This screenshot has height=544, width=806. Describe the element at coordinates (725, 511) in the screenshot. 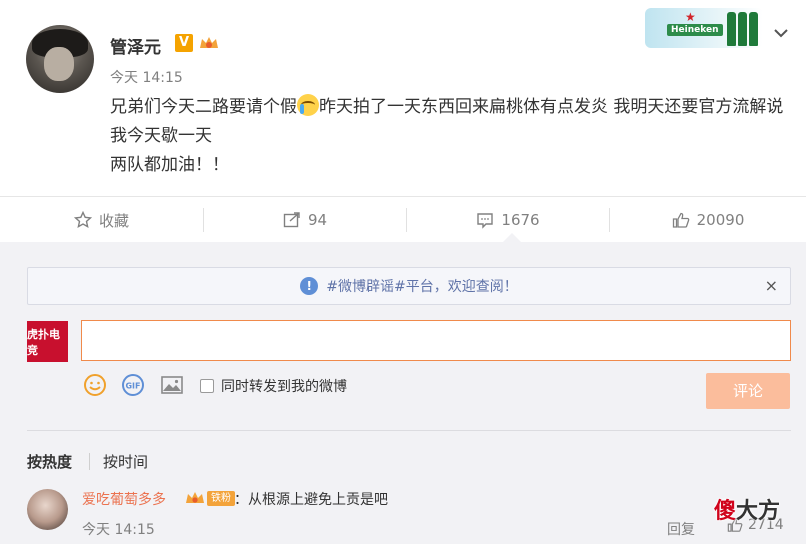

I see `watermark-char: 傻` at that location.